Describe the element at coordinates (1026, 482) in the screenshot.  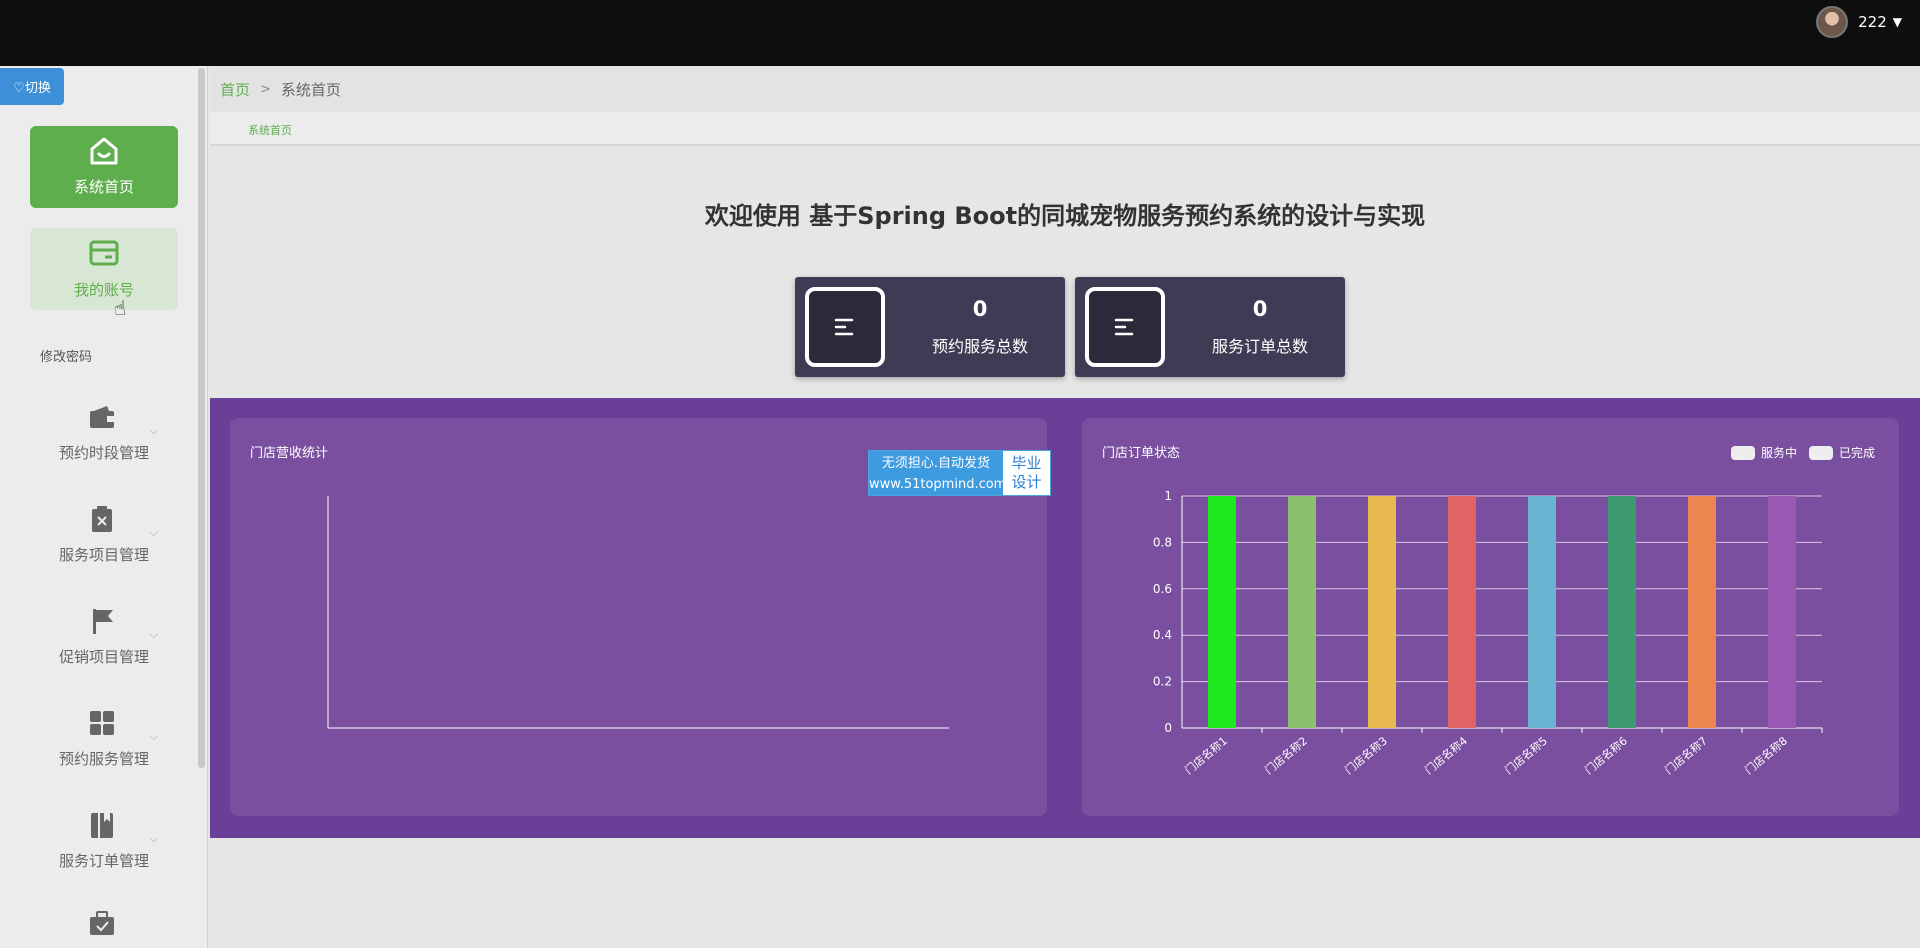
I see `watermark-text: 设计` at that location.